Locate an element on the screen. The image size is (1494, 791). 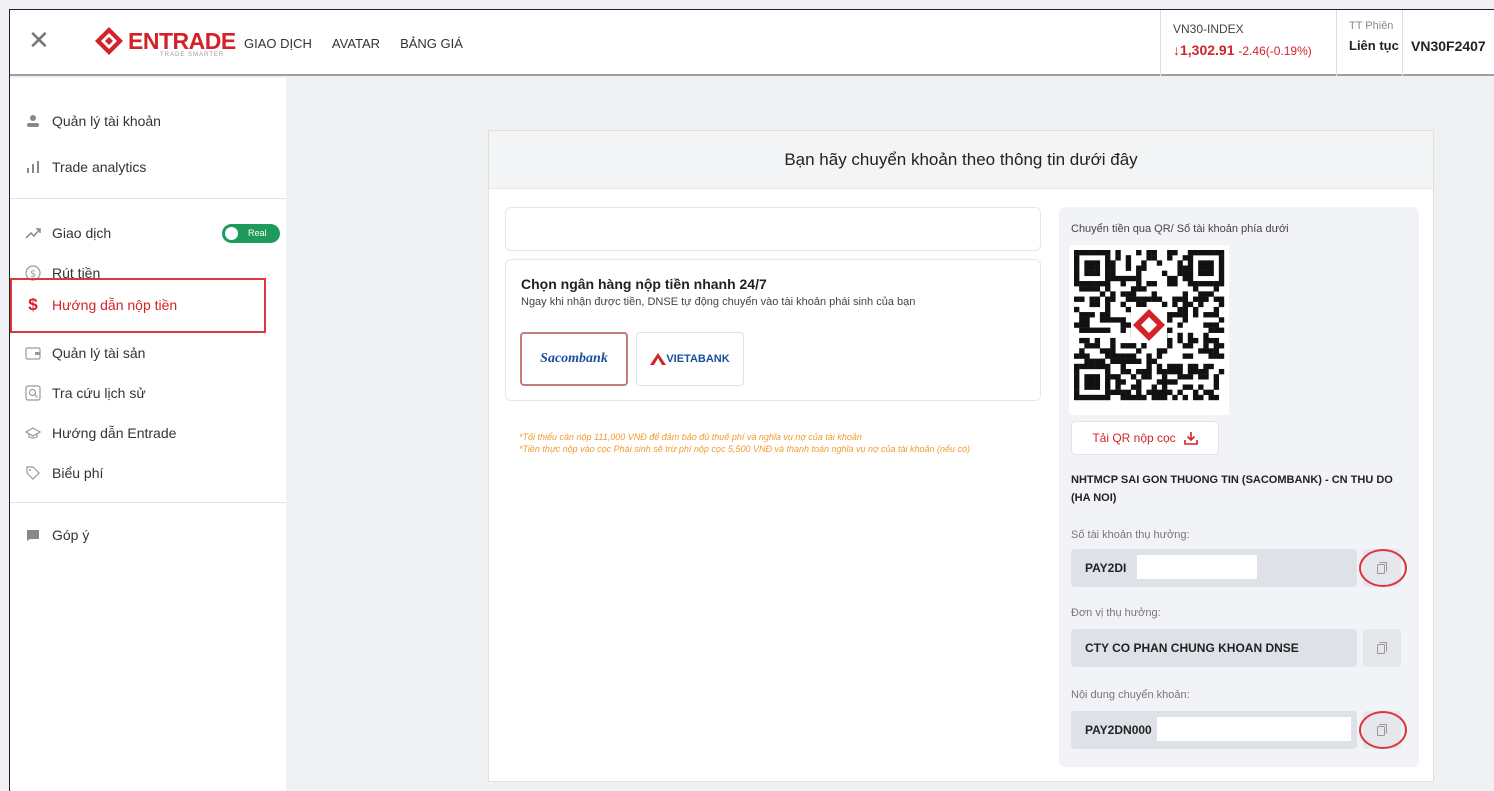
download-qr-button: Tải QR nộp cọc is located at coordinates (1145, 438).